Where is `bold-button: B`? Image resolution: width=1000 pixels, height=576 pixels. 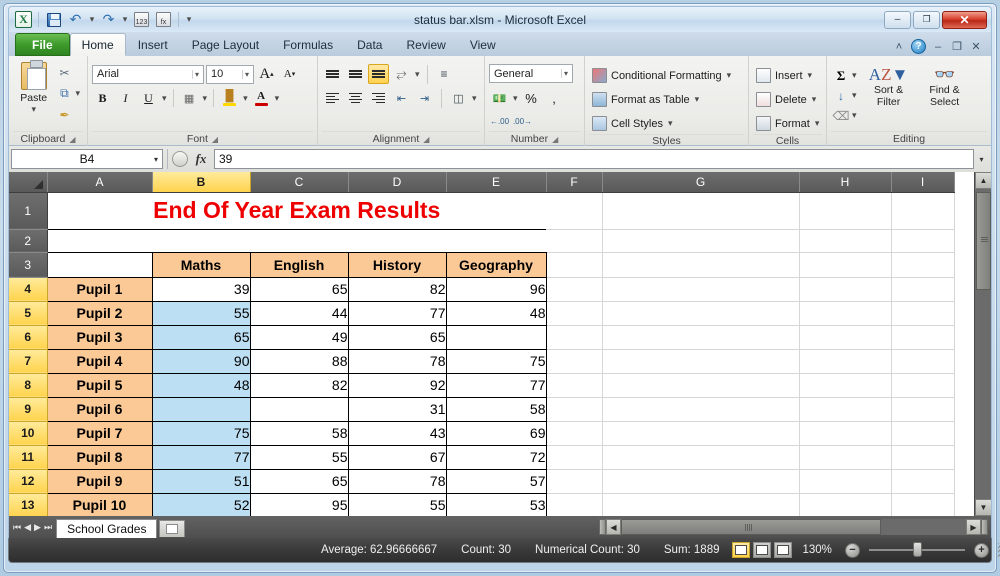
bold-button: B is located at coordinates (102, 98).